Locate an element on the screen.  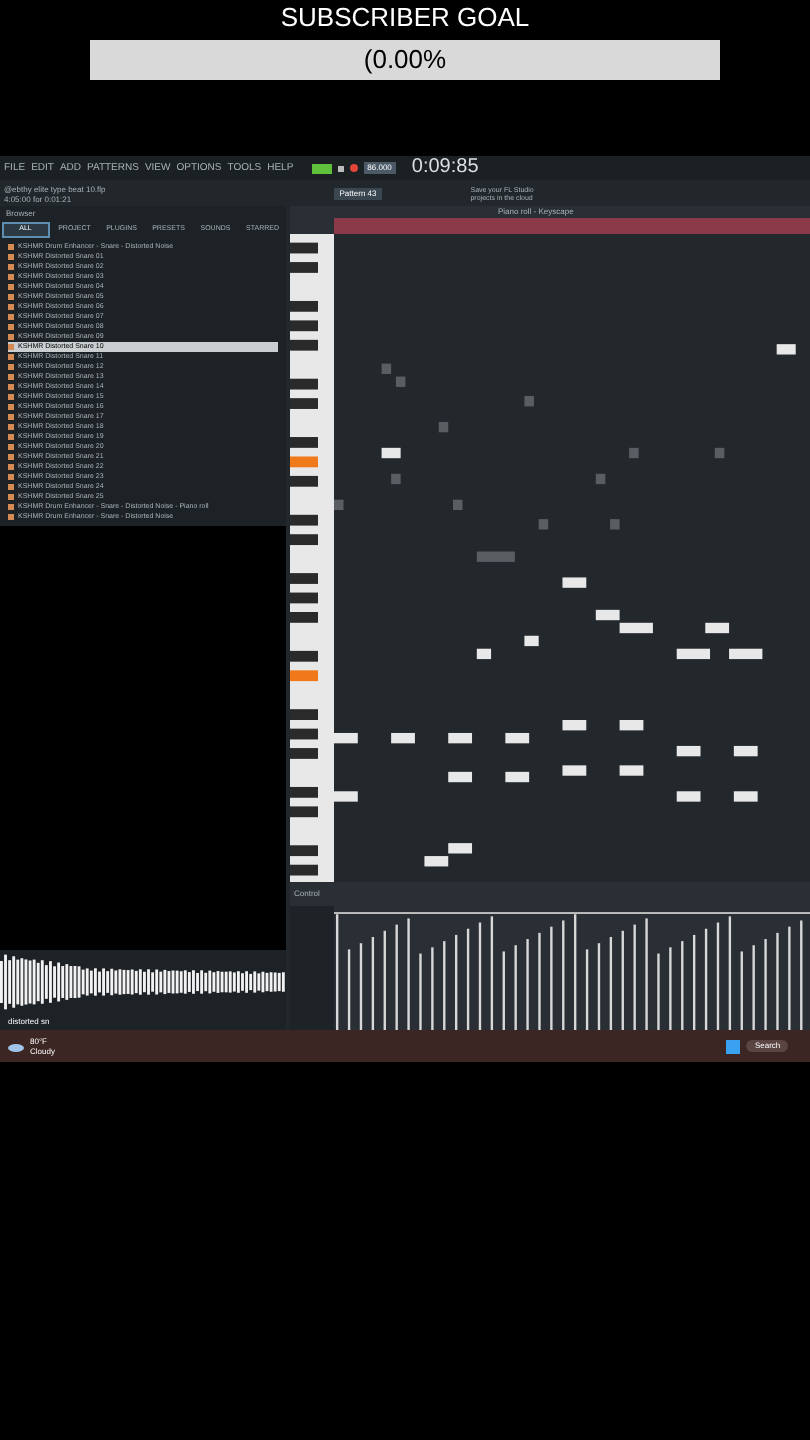
play-button is located at coordinates (321, 168).